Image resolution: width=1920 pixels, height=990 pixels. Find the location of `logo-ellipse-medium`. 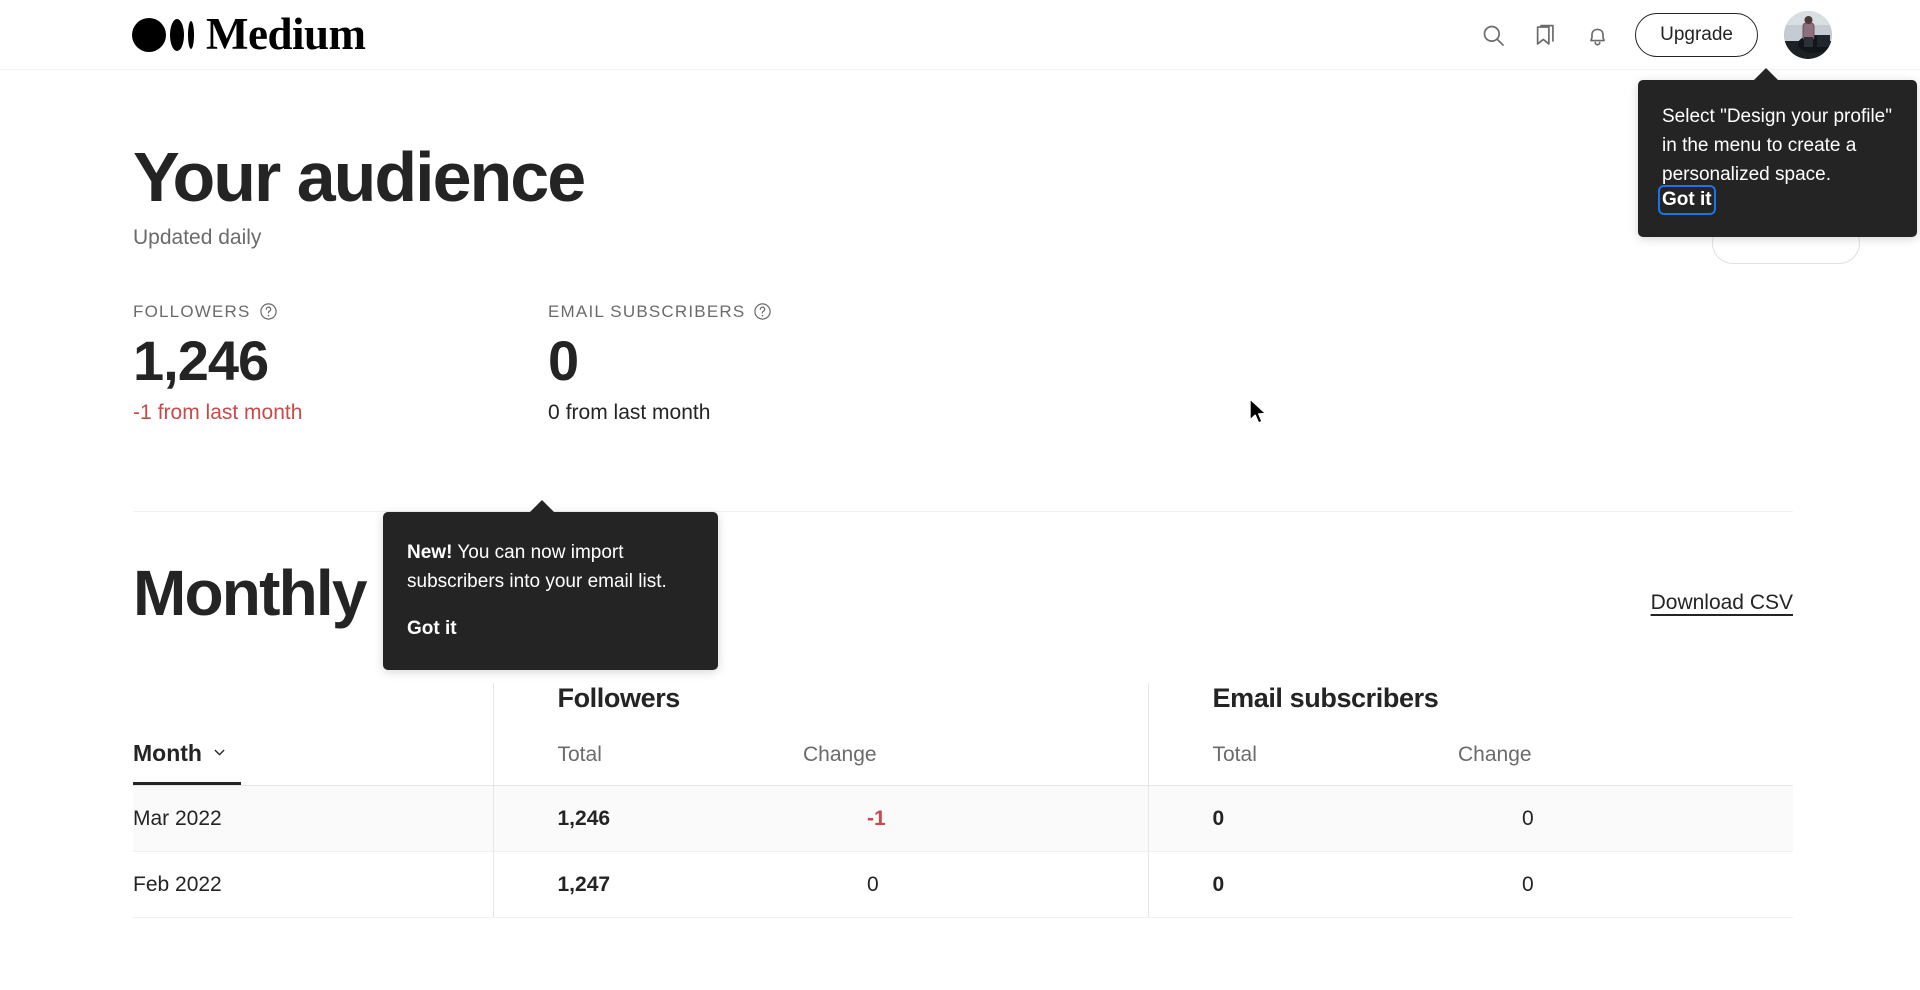

logo-ellipse-medium is located at coordinates (177, 34).